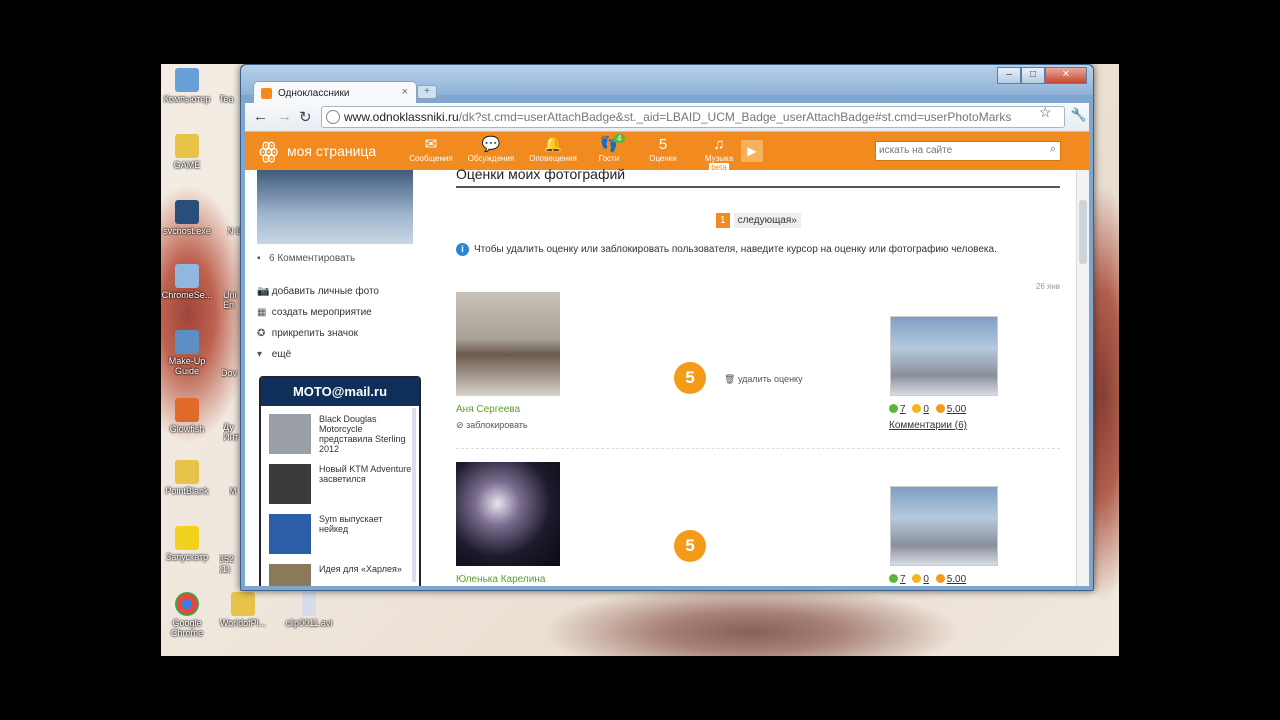 This screenshot has height=720, width=1280. I want to click on window-controls: – □ ✕, so click(1042, 75).